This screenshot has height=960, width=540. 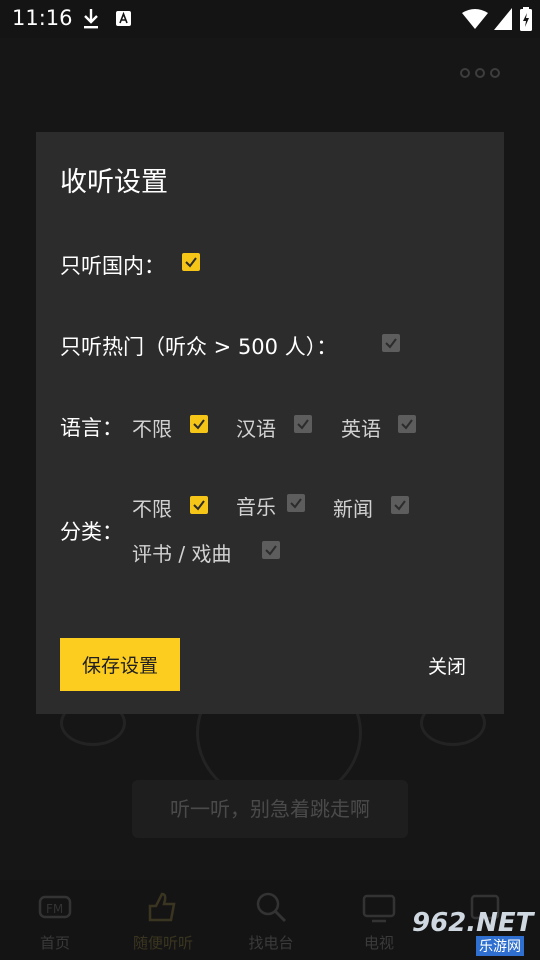 What do you see at coordinates (361, 427) in the screenshot?
I see `language-option-english-label: 英语` at bounding box center [361, 427].